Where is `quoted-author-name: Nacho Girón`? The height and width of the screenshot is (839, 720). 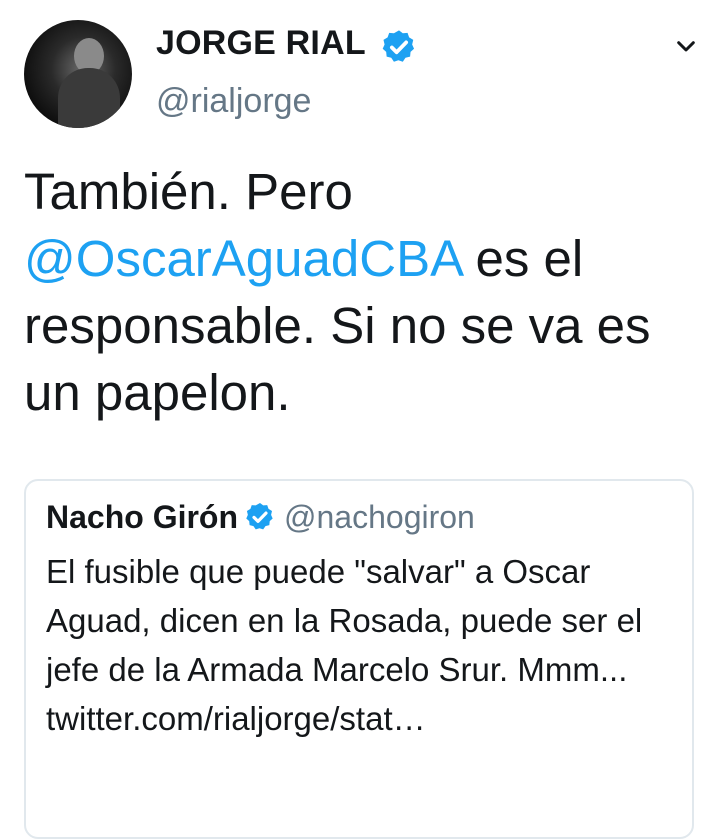
quoted-author-name: Nacho Girón is located at coordinates (142, 517).